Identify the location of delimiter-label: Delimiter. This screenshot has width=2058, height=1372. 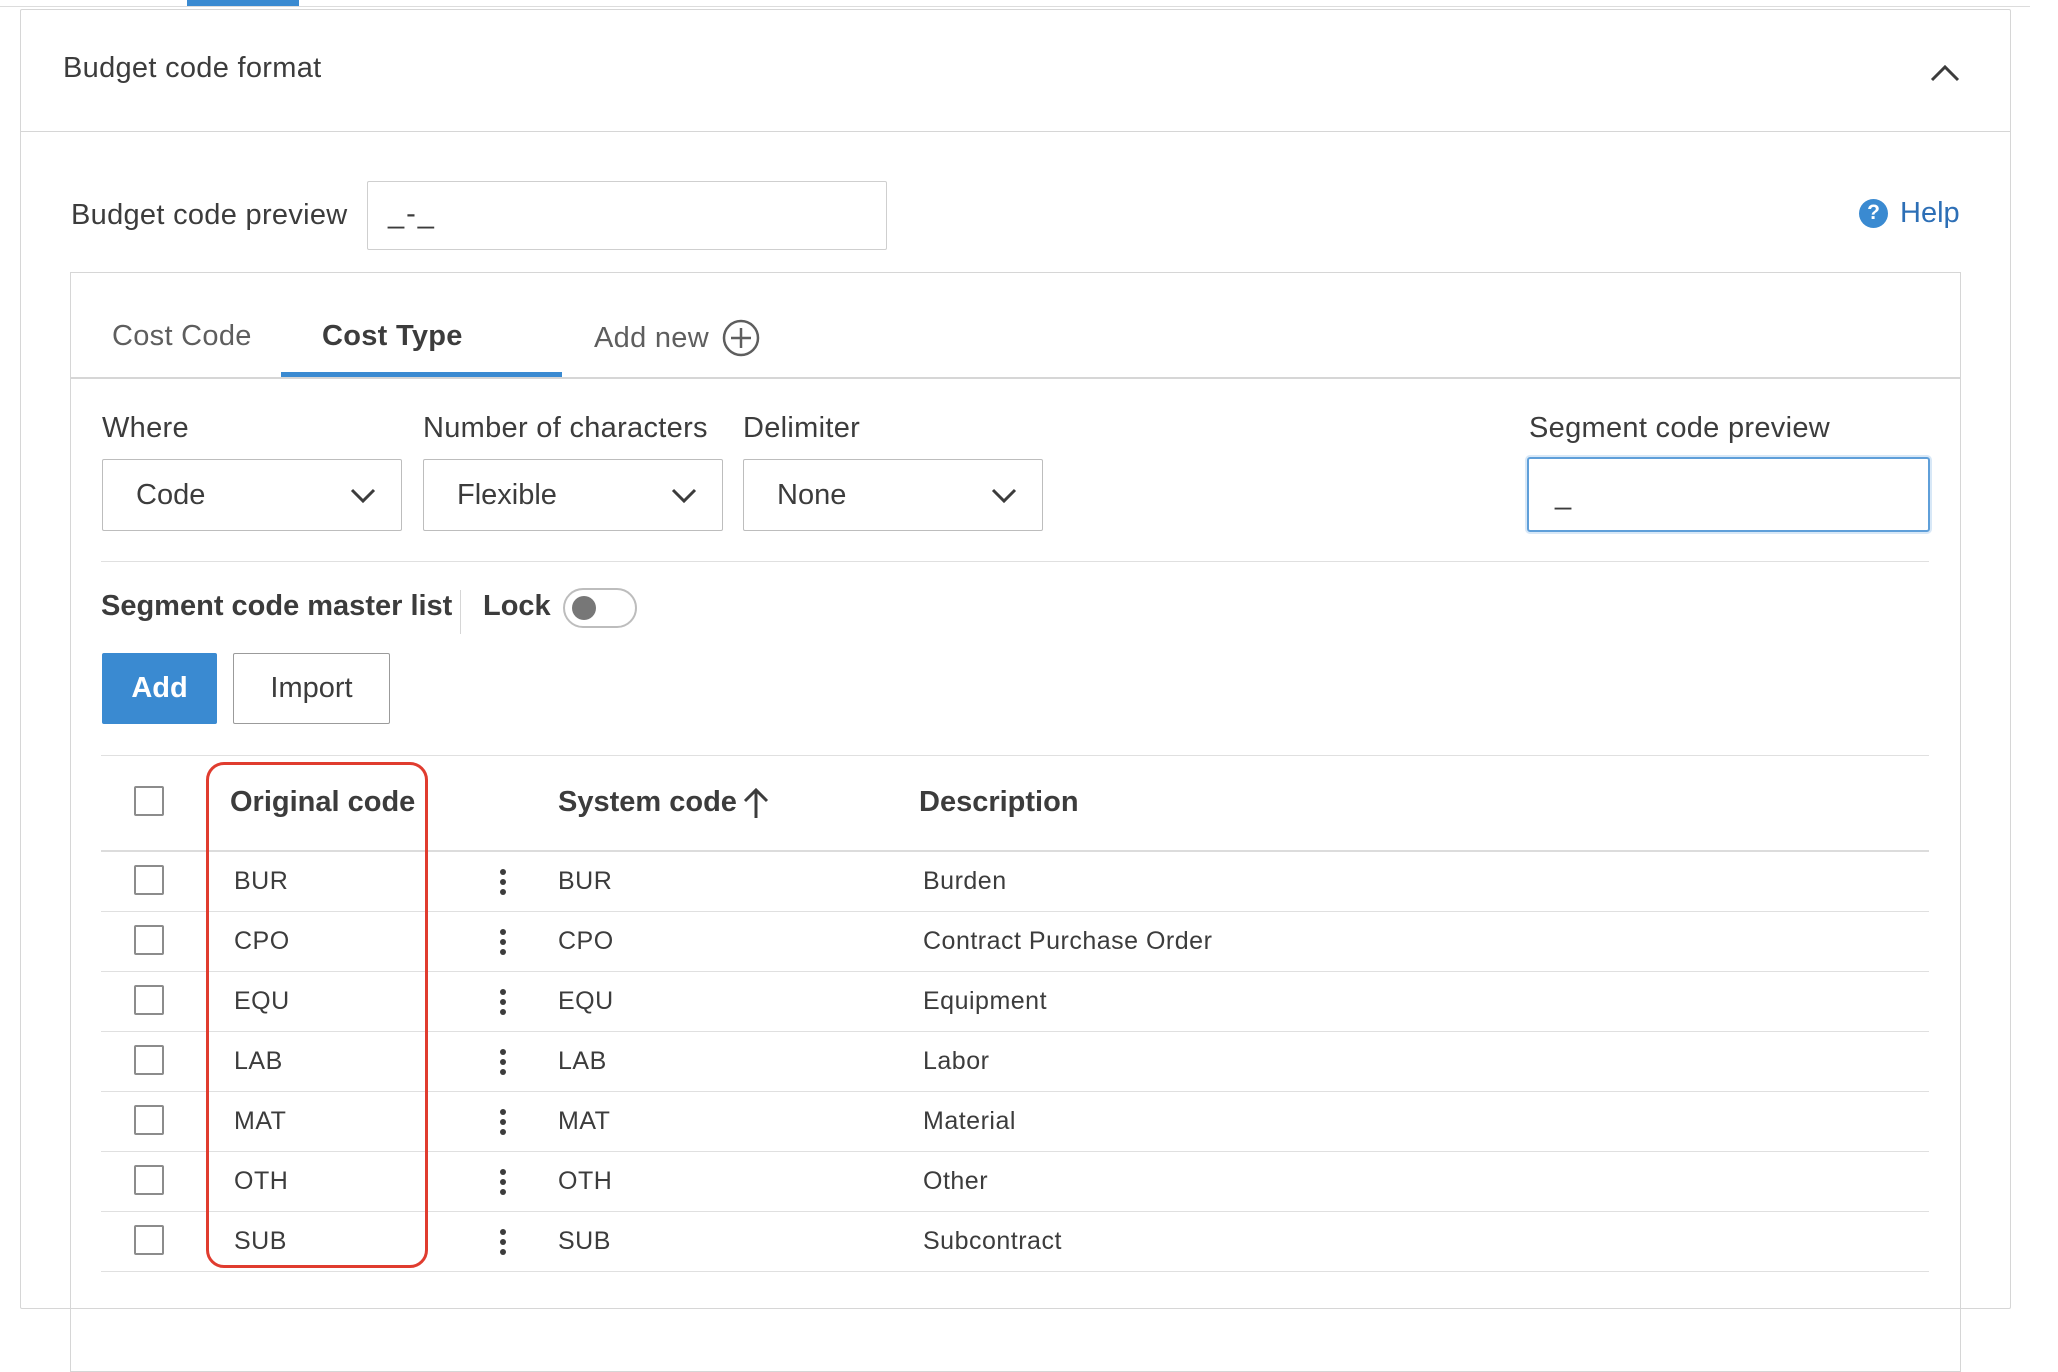
(802, 428).